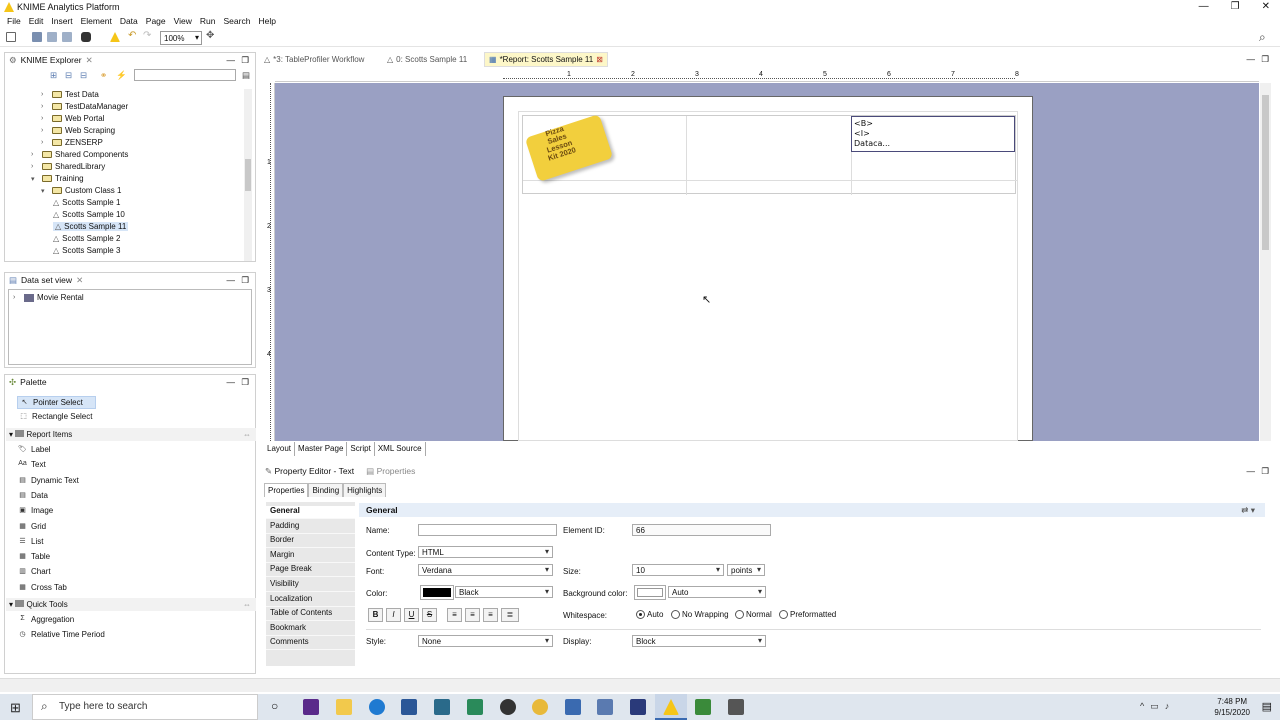  Describe the element at coordinates (703, 707) in the screenshot. I see `notepad-icon` at that location.